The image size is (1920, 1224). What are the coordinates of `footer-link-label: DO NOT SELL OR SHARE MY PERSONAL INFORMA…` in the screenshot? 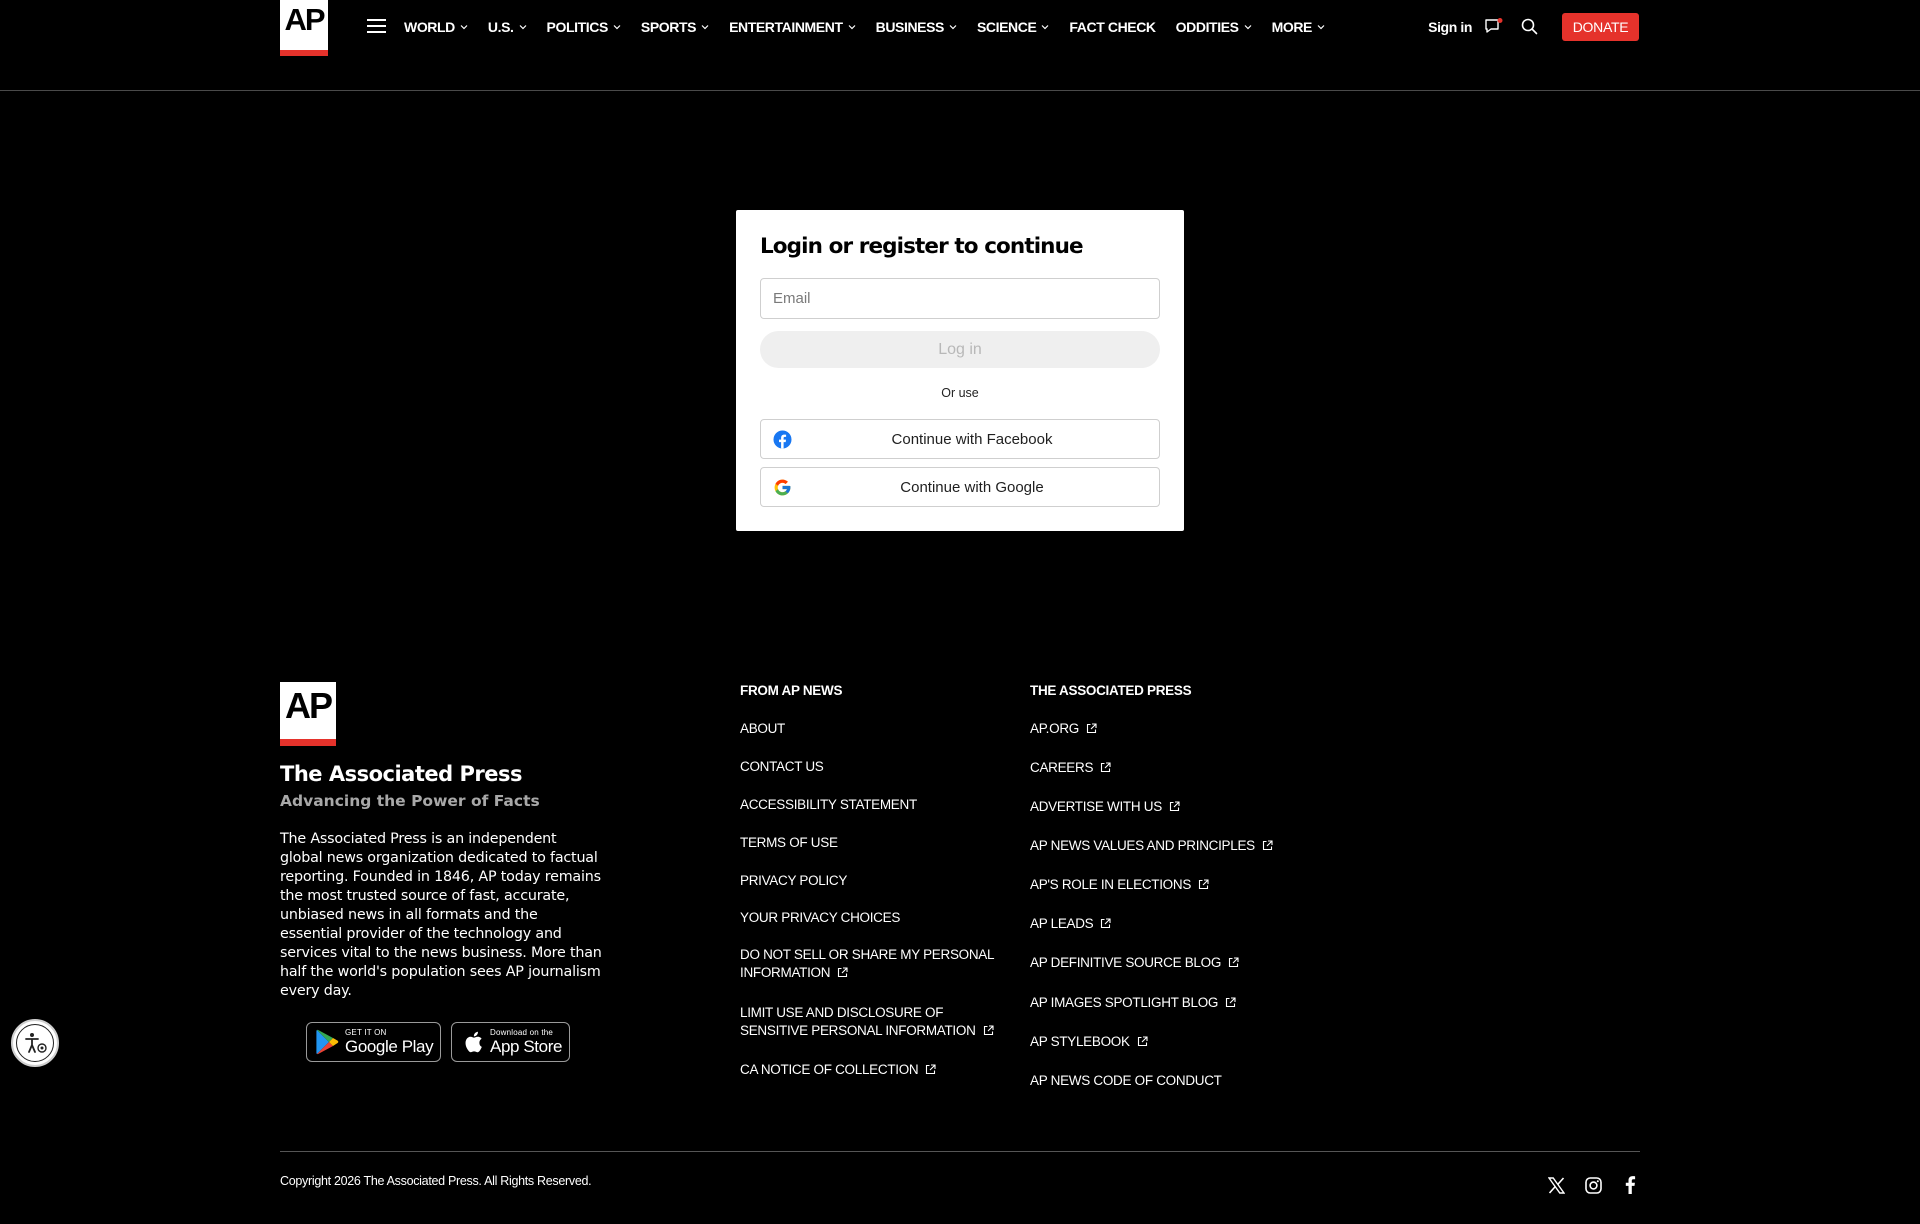 It's located at (867, 963).